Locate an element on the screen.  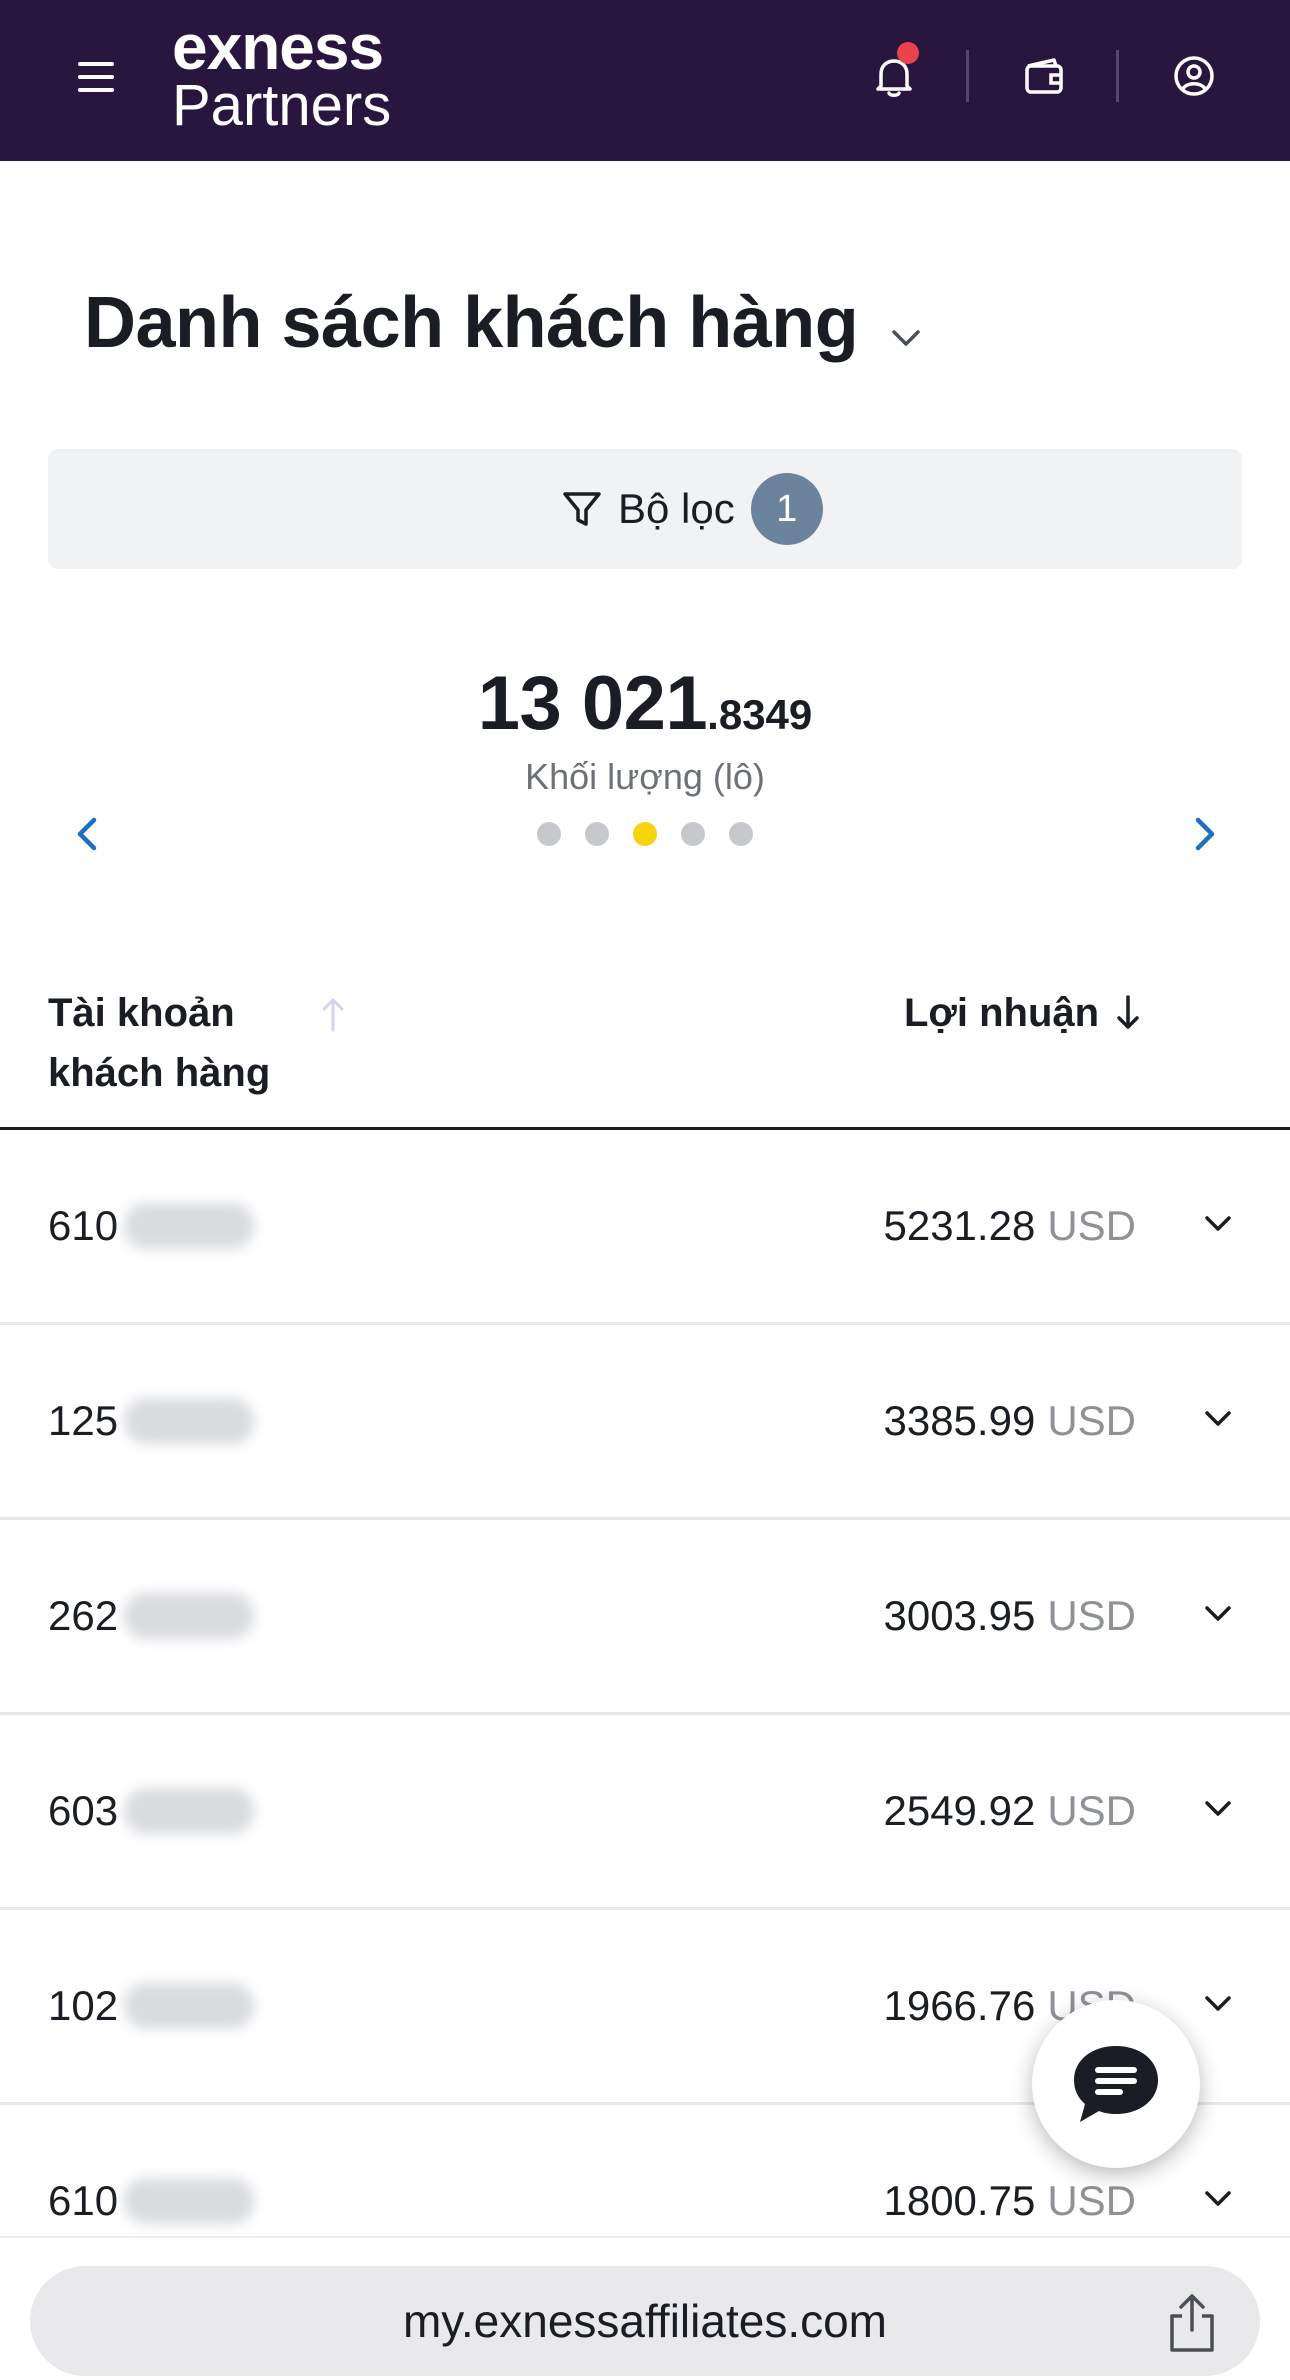
notification-dot is located at coordinates (908, 53).